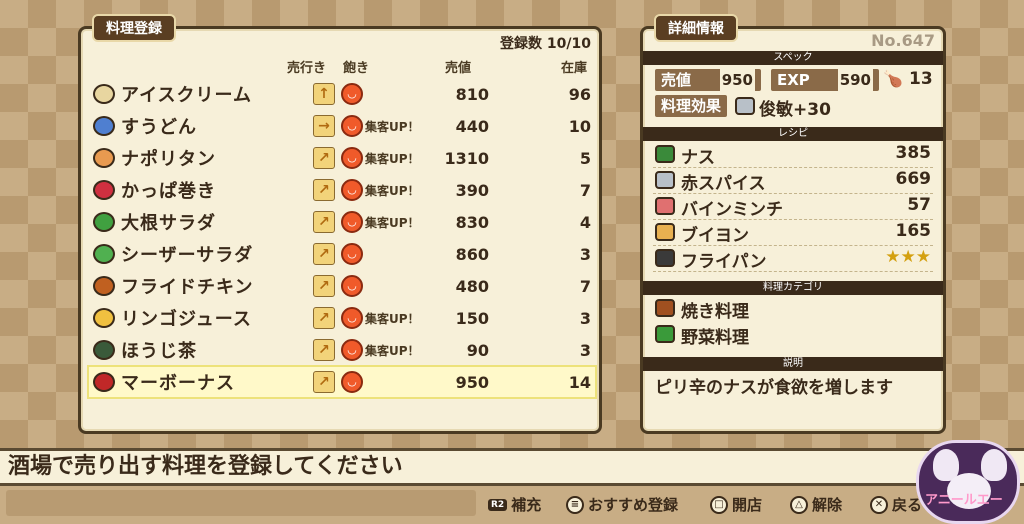 This screenshot has height=524, width=1024. I want to click on dish-row: ナポリタン ↗ ◡ 集客UP！ 1310 5, so click(342, 158).